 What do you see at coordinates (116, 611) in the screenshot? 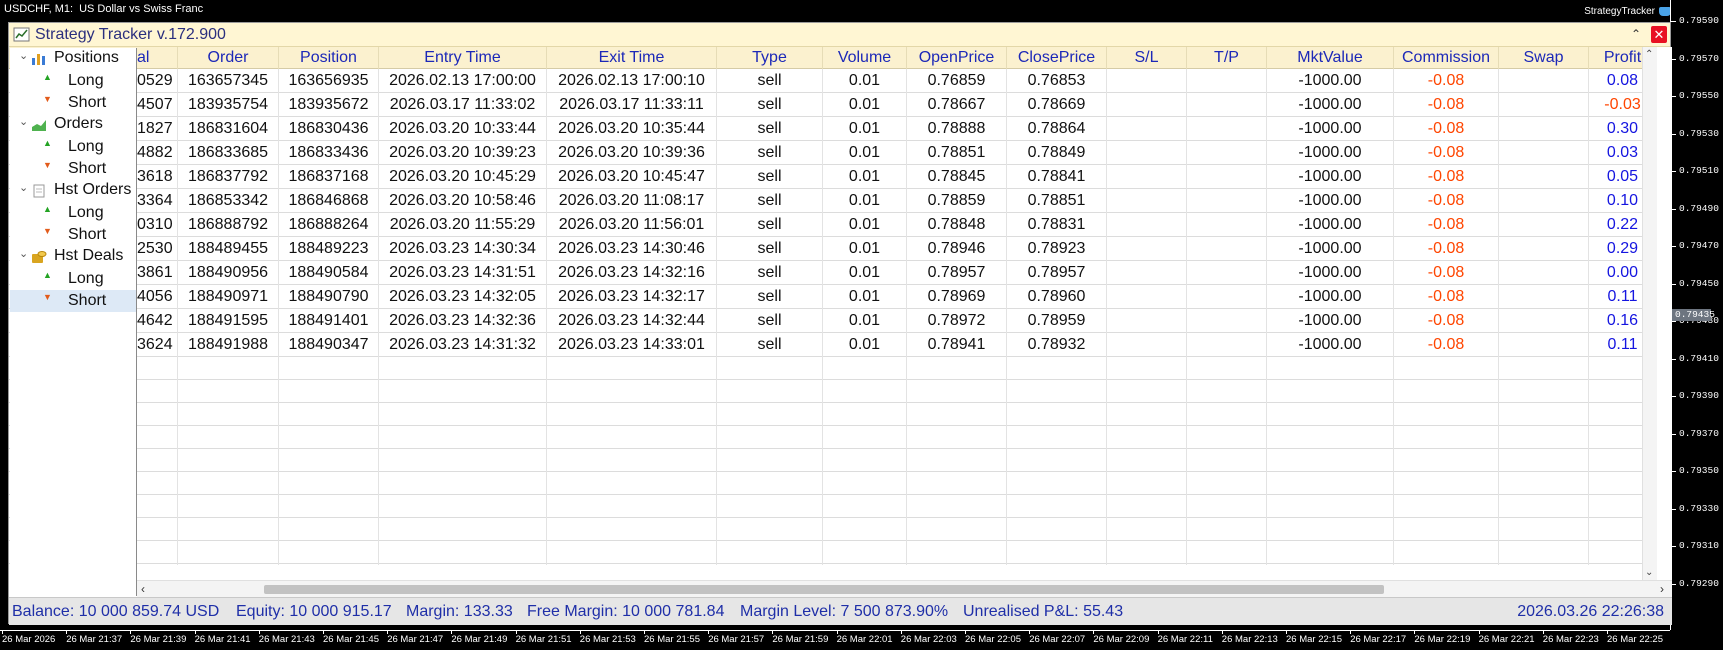
I see `balance-text: Balance: 10 000 859.74 USD` at bounding box center [116, 611].